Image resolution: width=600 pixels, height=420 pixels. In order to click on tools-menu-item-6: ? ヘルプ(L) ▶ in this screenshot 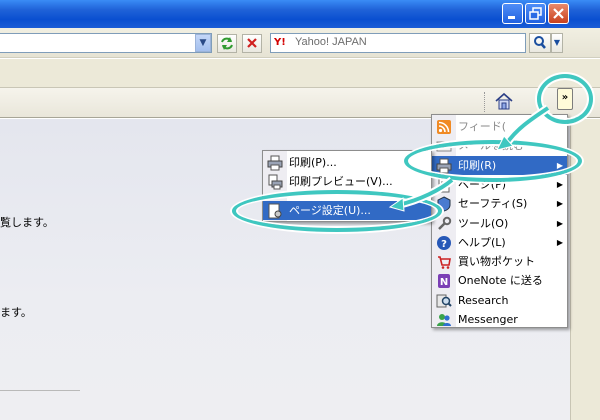, I will do `click(499, 242)`.